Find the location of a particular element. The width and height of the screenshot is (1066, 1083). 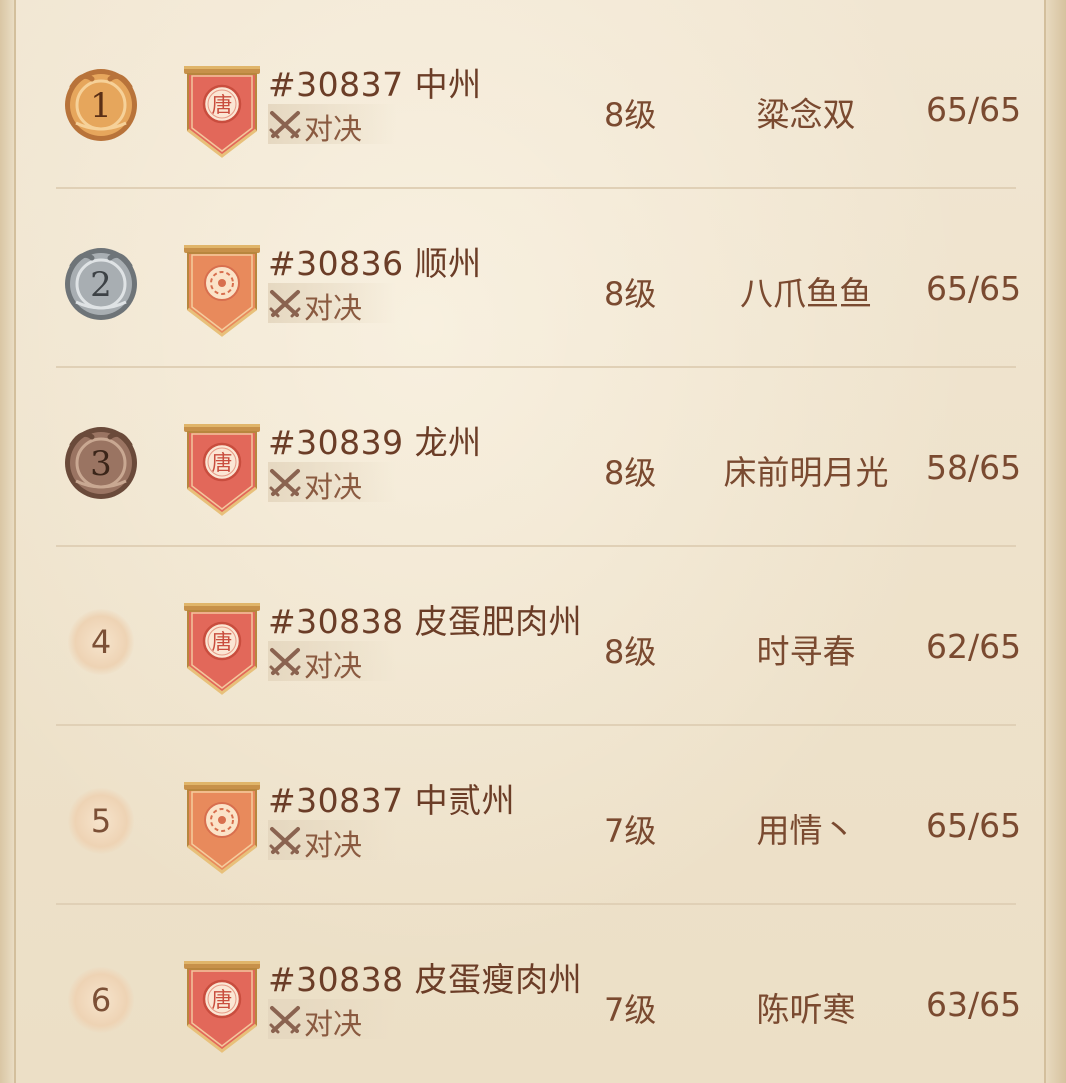

leader-name: 八爪鱼鱼 is located at coordinates (806, 293).